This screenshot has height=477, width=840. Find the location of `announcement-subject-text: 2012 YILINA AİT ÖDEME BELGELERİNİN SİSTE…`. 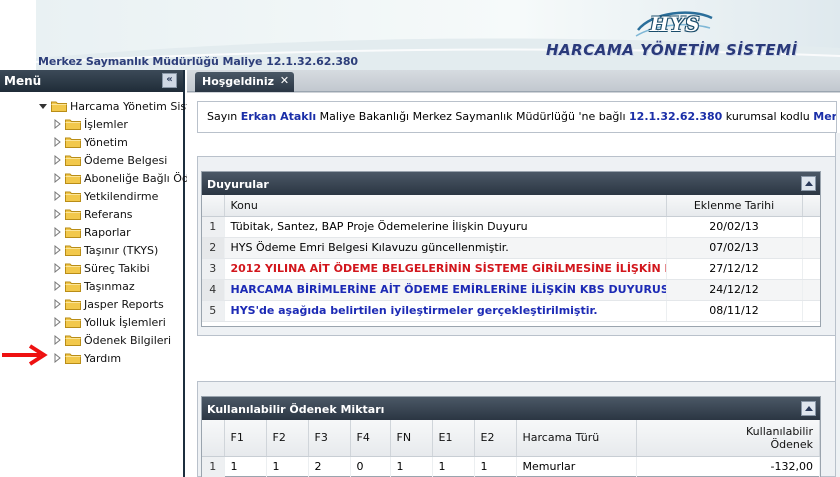

announcement-subject-text: 2012 YILINA AİT ÖDEME BELGELERİNİN SİSTE… is located at coordinates (448, 268).